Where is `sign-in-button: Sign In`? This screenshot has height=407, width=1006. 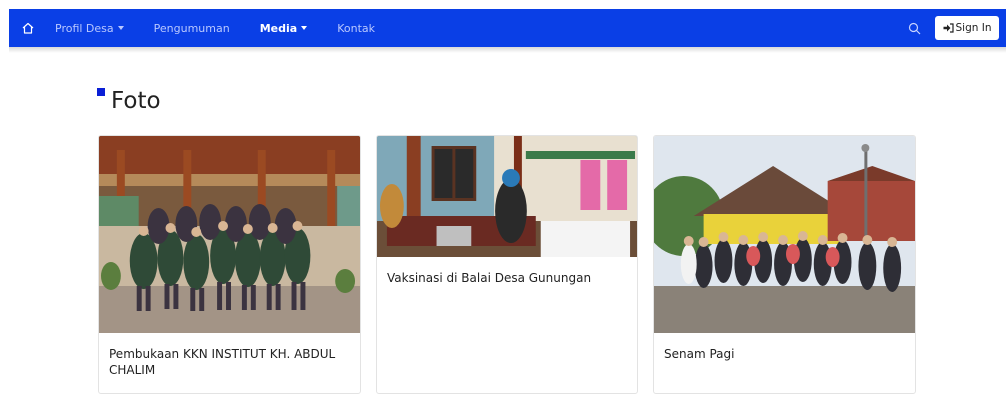
sign-in-button: Sign In is located at coordinates (967, 28).